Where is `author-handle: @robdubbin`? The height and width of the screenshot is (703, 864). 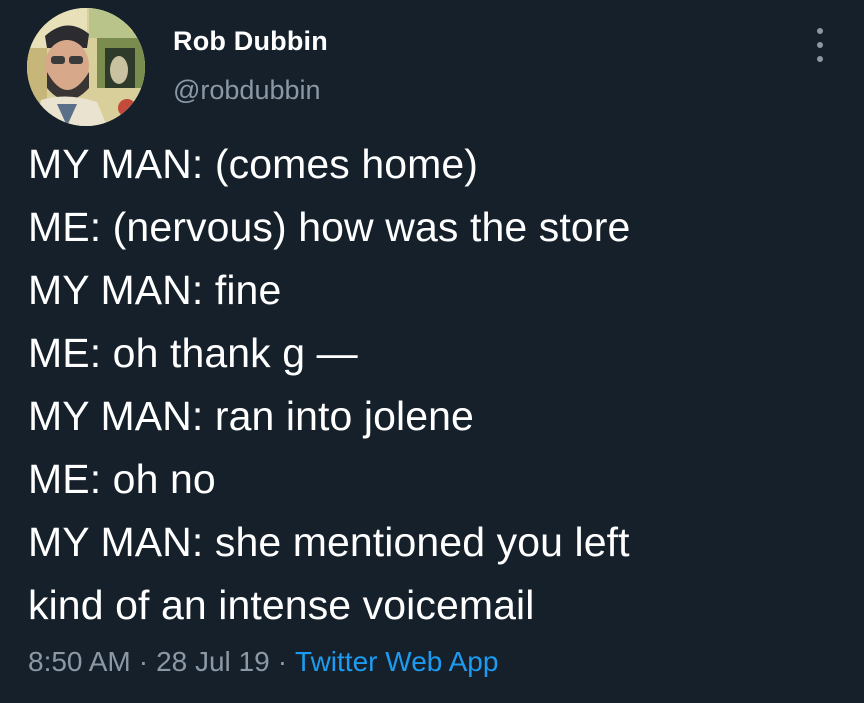
author-handle: @robdubbin is located at coordinates (247, 90).